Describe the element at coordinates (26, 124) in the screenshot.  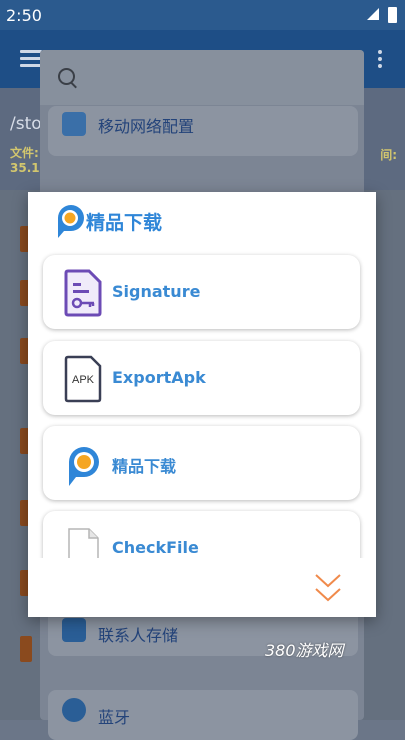
I see `current-path: /sto` at that location.